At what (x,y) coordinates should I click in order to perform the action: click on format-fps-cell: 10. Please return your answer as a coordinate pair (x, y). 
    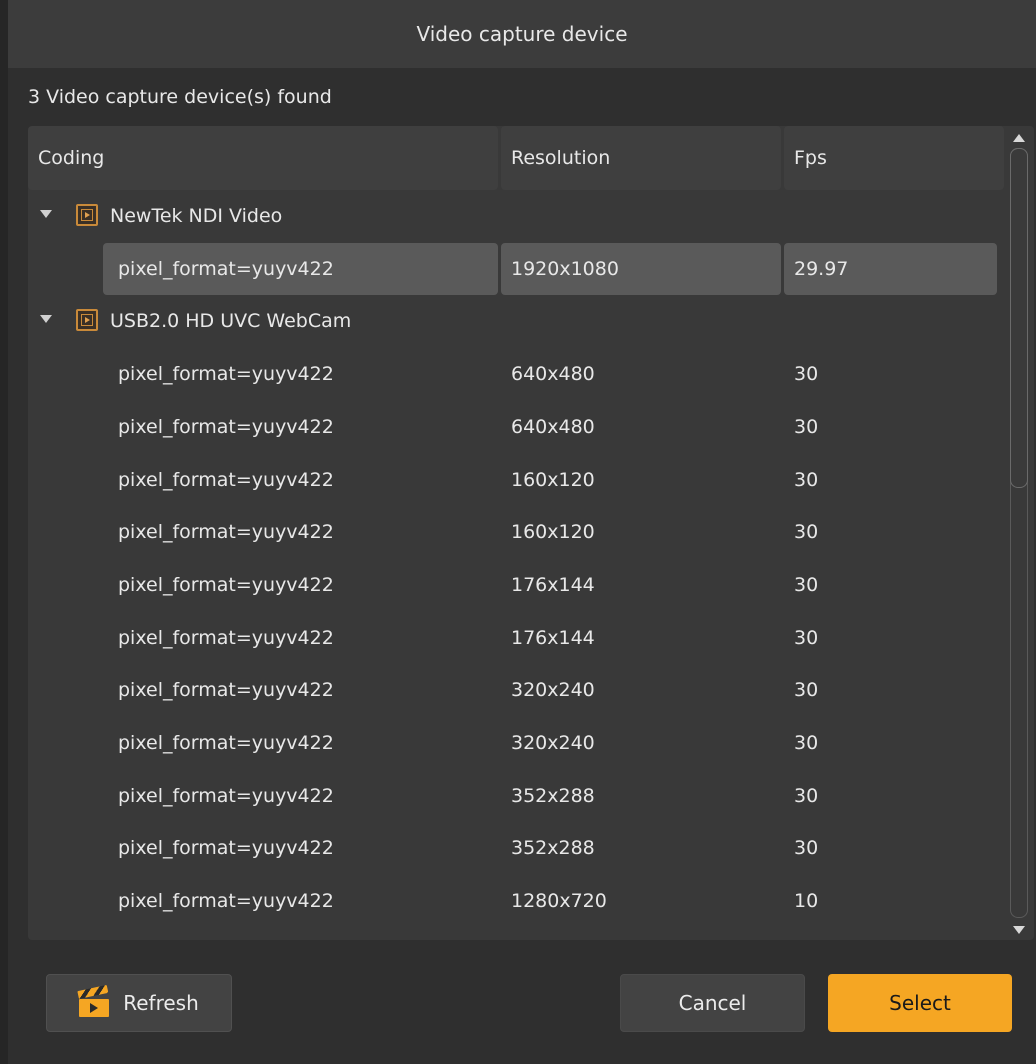
    Looking at the image, I should click on (806, 901).